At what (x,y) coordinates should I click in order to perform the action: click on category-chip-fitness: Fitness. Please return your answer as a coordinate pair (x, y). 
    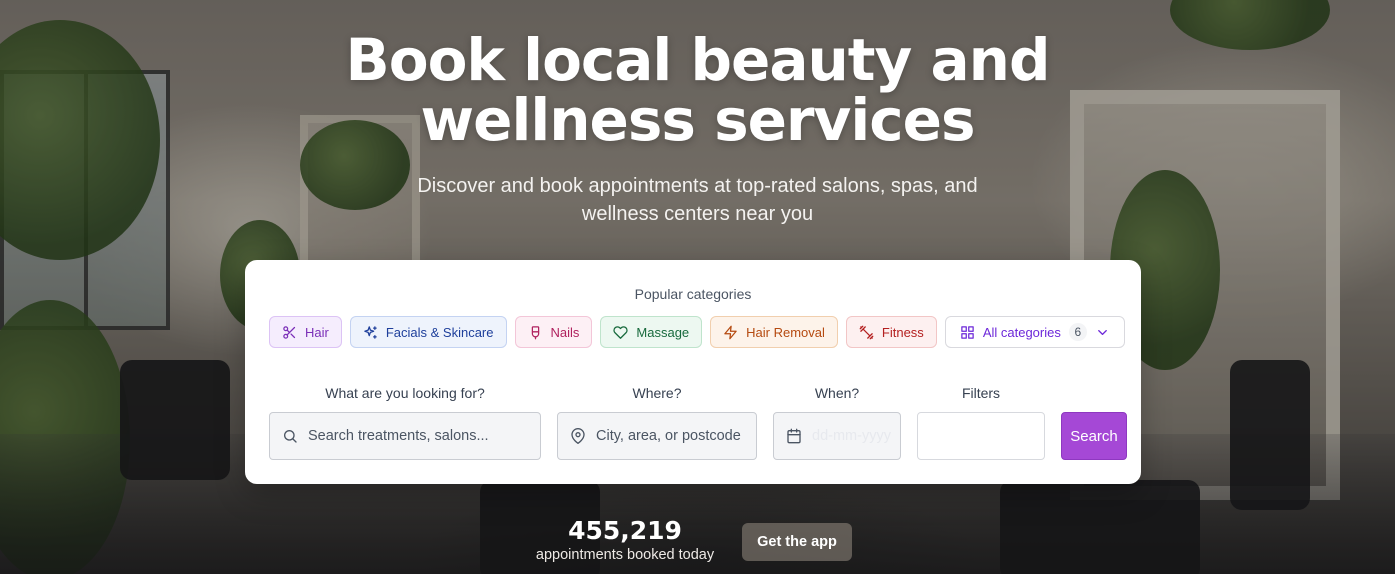
    Looking at the image, I should click on (891, 332).